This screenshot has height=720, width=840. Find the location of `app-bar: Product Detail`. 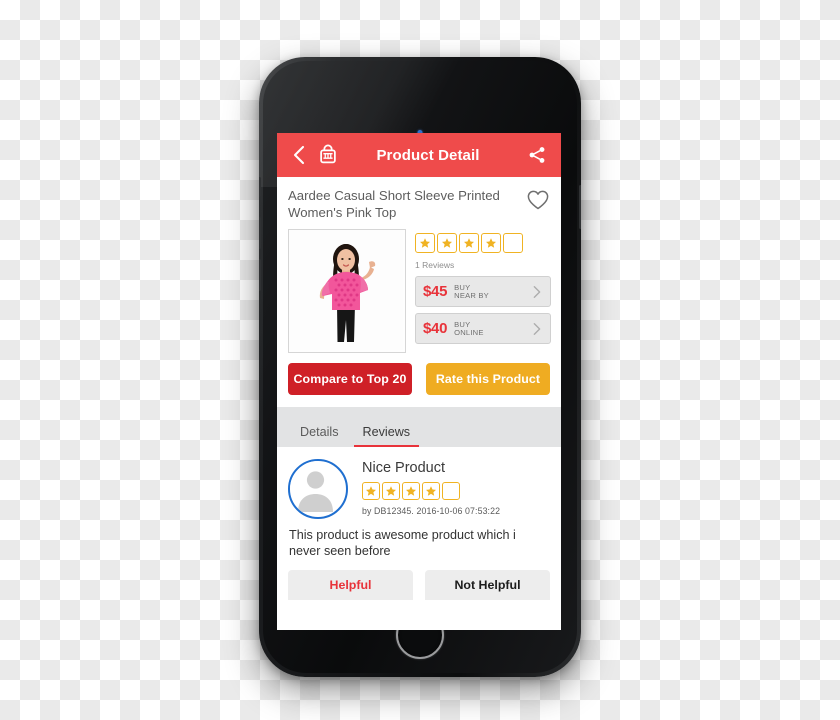

app-bar: Product Detail is located at coordinates (419, 155).